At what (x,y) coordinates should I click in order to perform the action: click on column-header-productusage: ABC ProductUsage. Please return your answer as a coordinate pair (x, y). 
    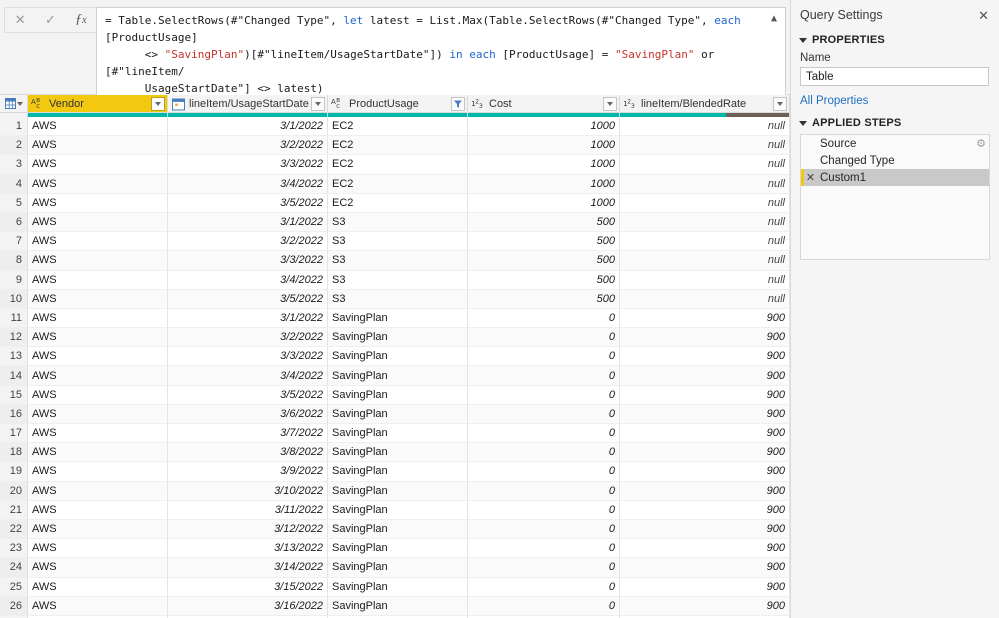
    Looking at the image, I should click on (398, 104).